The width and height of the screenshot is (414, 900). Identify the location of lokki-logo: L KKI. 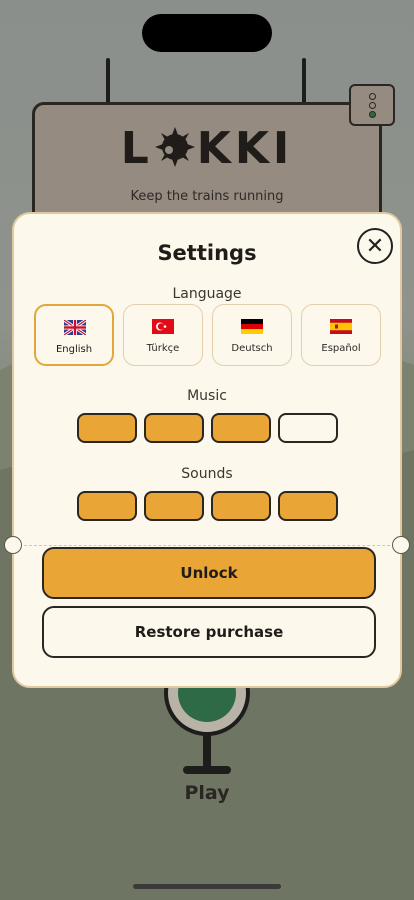
(207, 148).